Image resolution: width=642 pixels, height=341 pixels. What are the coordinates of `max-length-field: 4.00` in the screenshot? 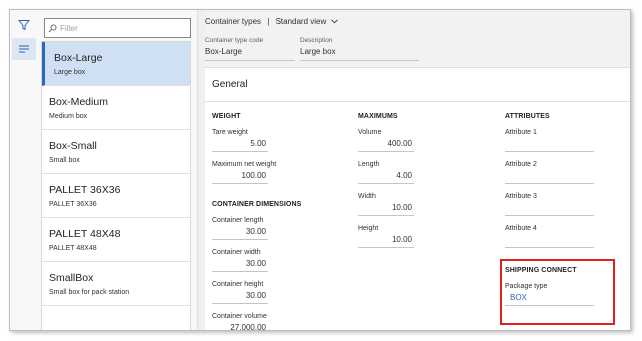 It's located at (386, 177).